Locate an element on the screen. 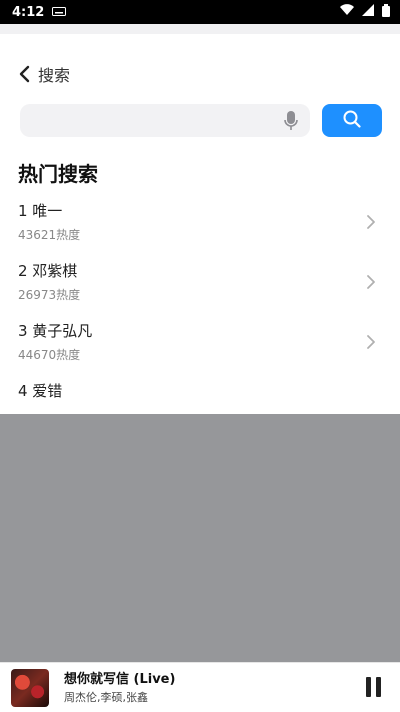 This screenshot has width=400, height=712. search-icon is located at coordinates (352, 121).